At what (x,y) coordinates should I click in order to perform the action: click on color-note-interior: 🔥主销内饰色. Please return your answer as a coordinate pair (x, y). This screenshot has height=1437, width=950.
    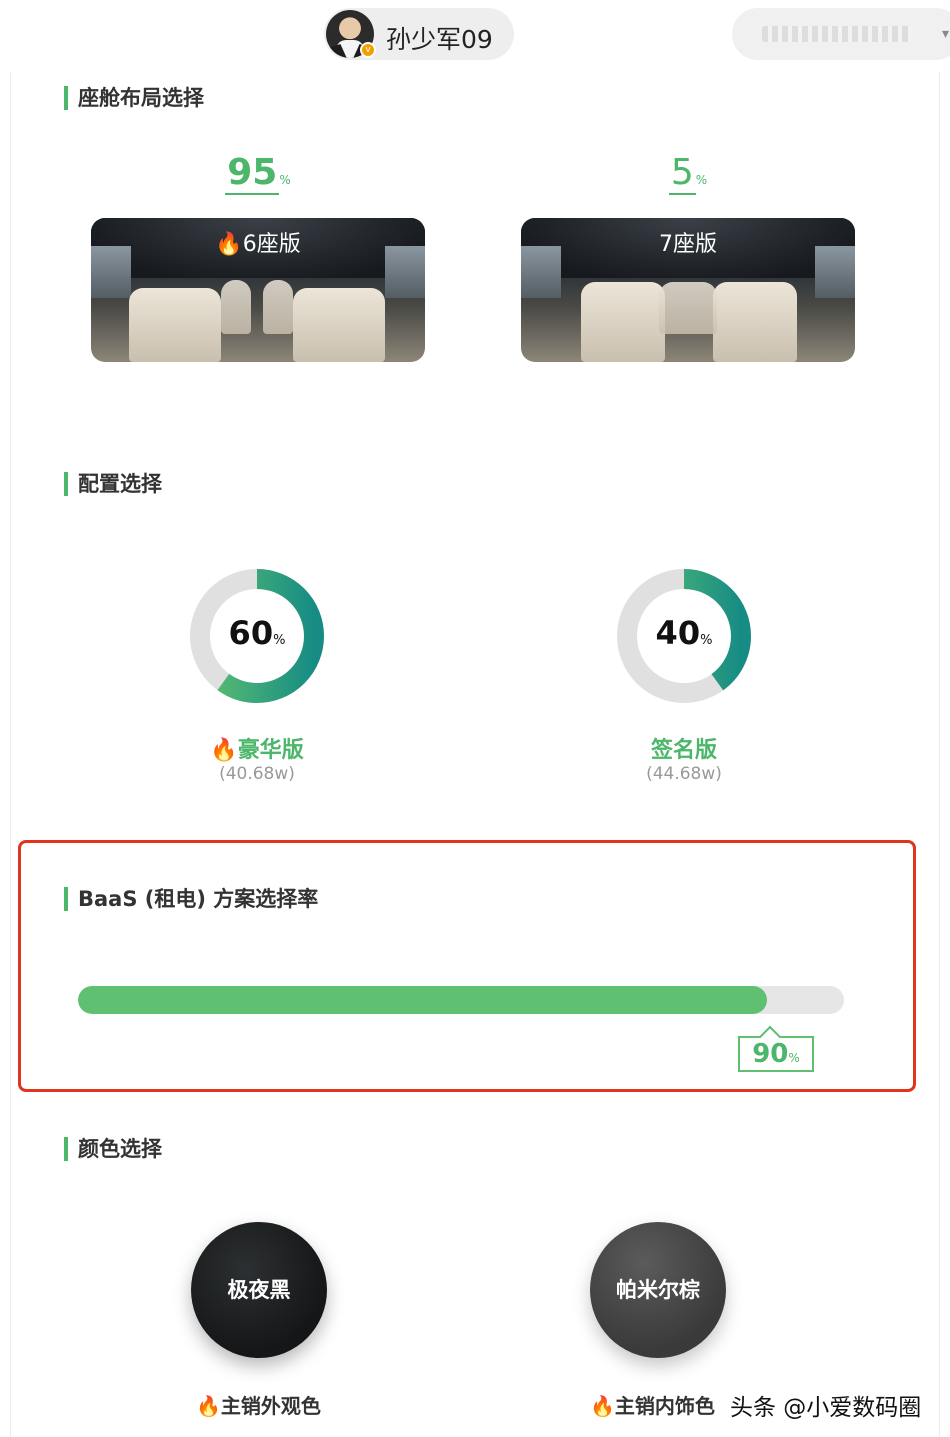
    Looking at the image, I should click on (652, 1404).